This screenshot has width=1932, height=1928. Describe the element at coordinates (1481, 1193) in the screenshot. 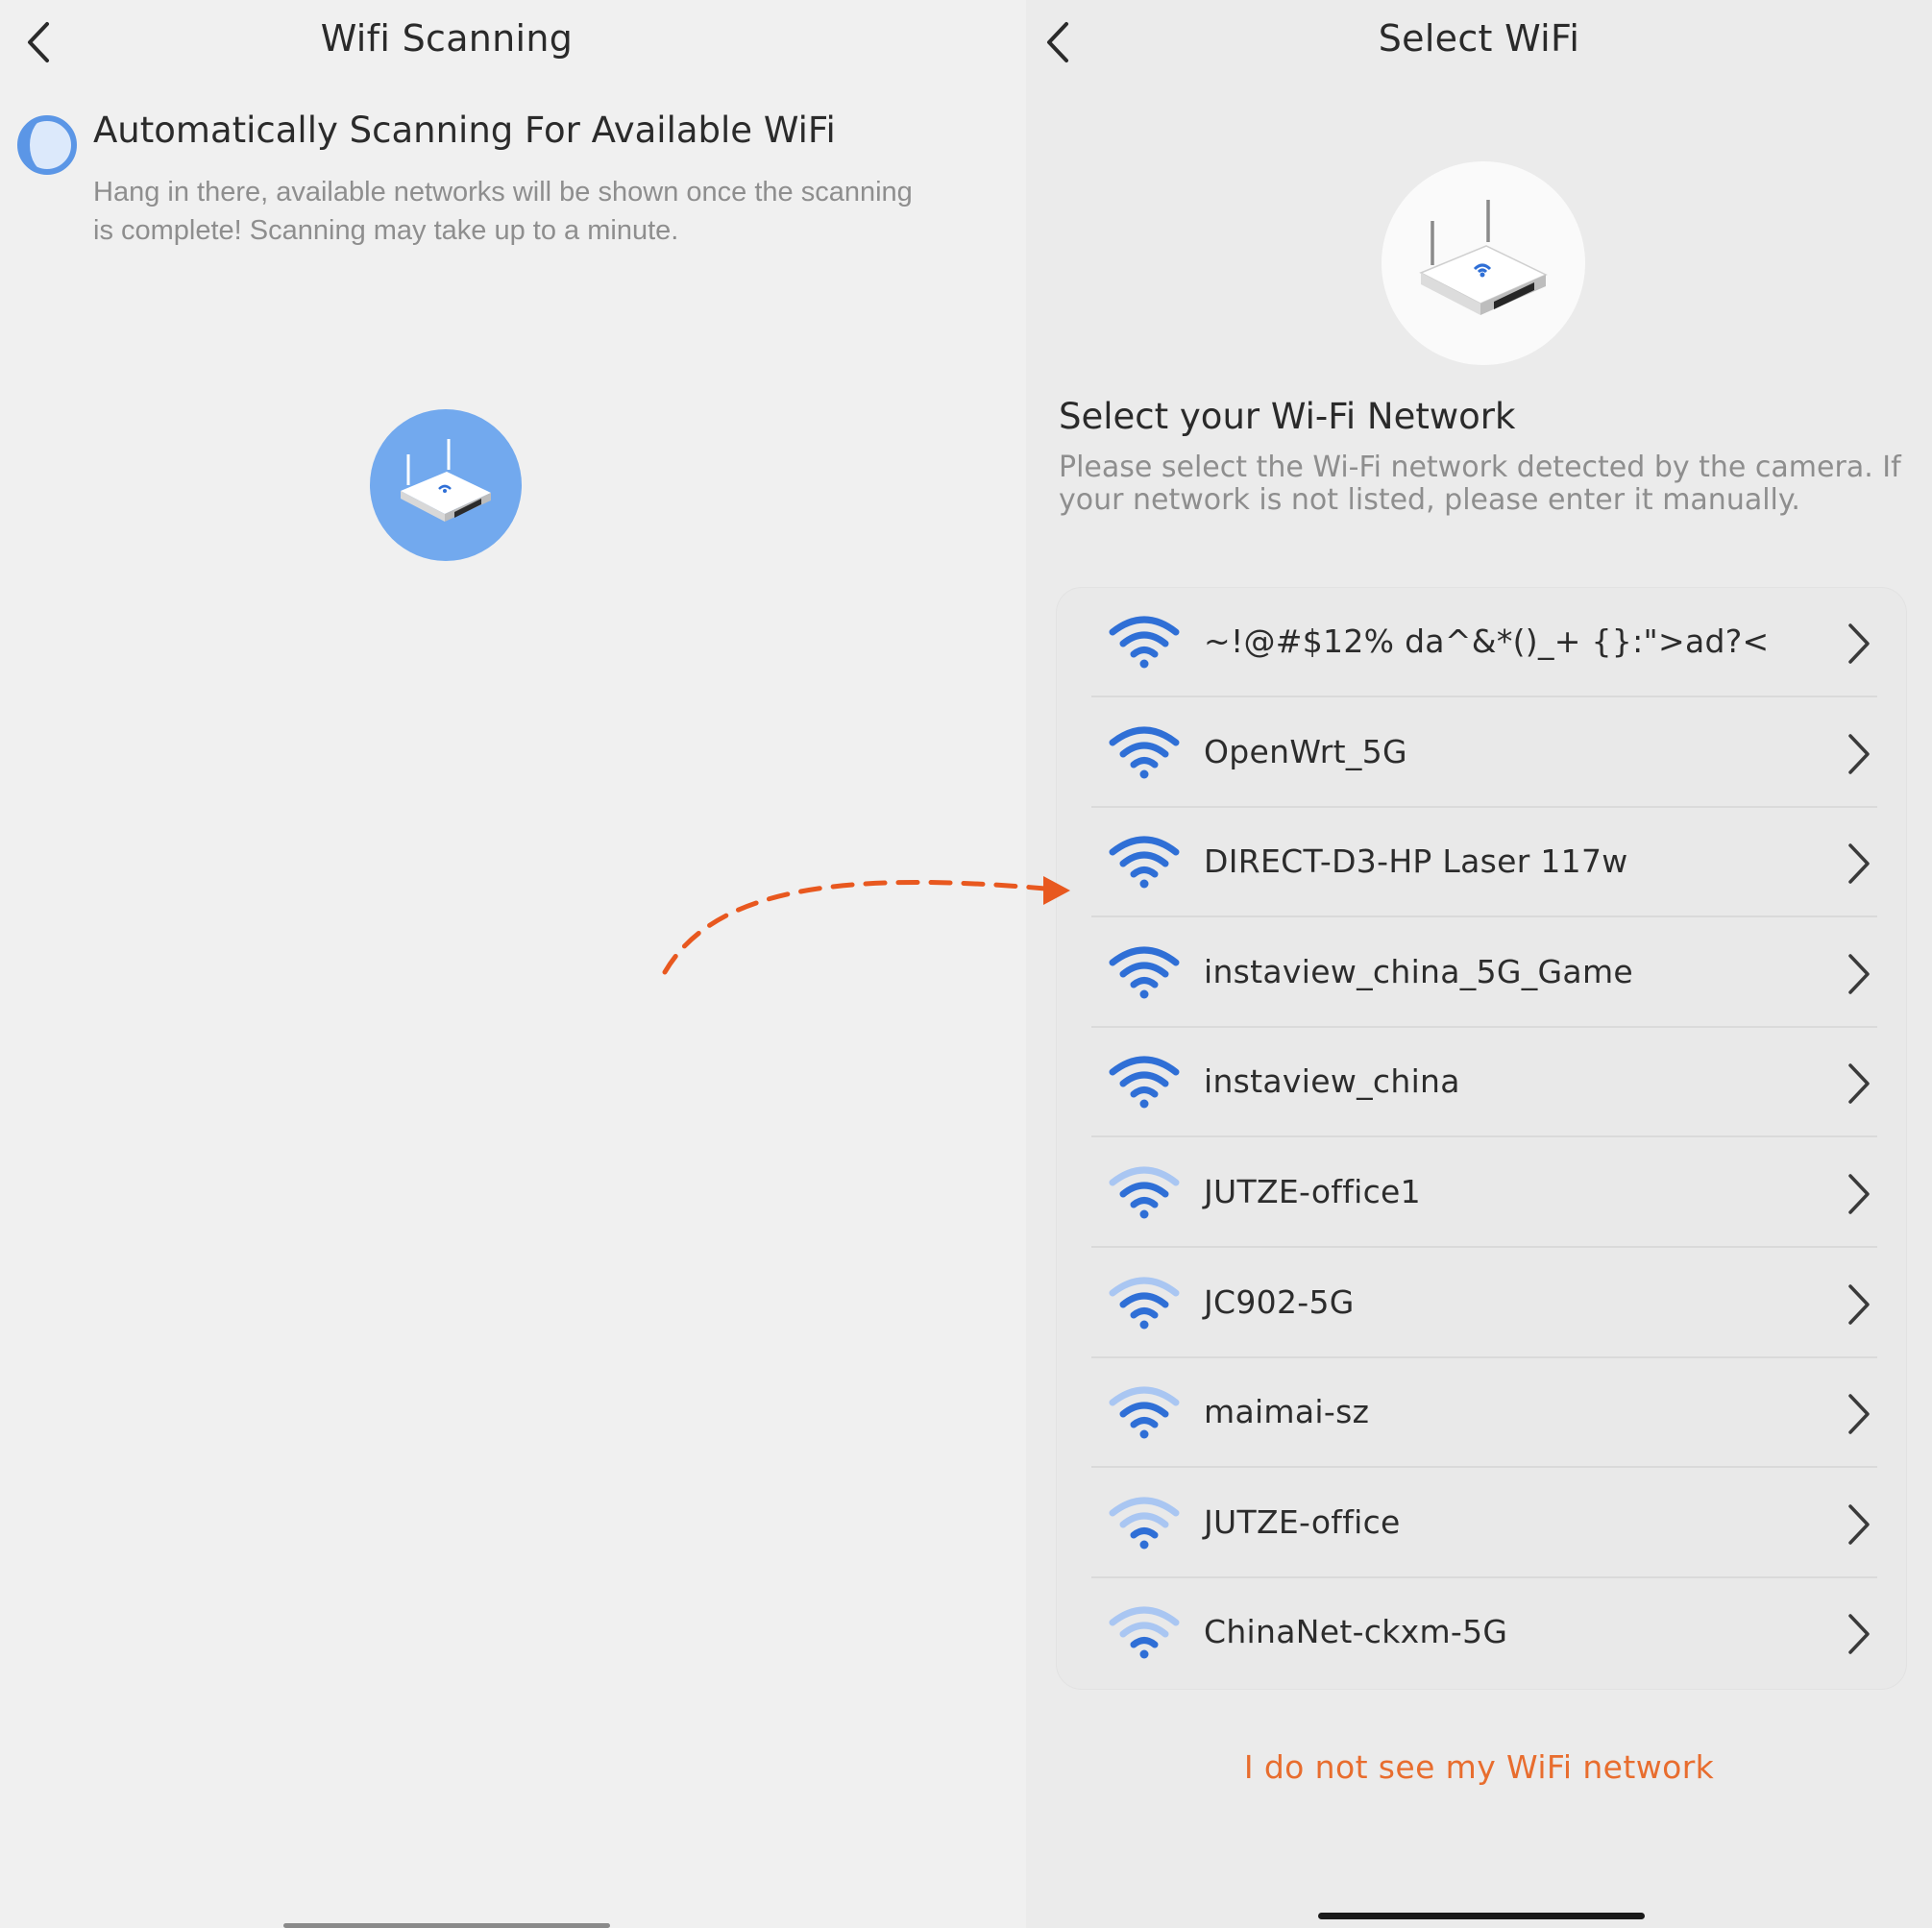

I see `wifi-network-row: JUTZE-office1` at that location.